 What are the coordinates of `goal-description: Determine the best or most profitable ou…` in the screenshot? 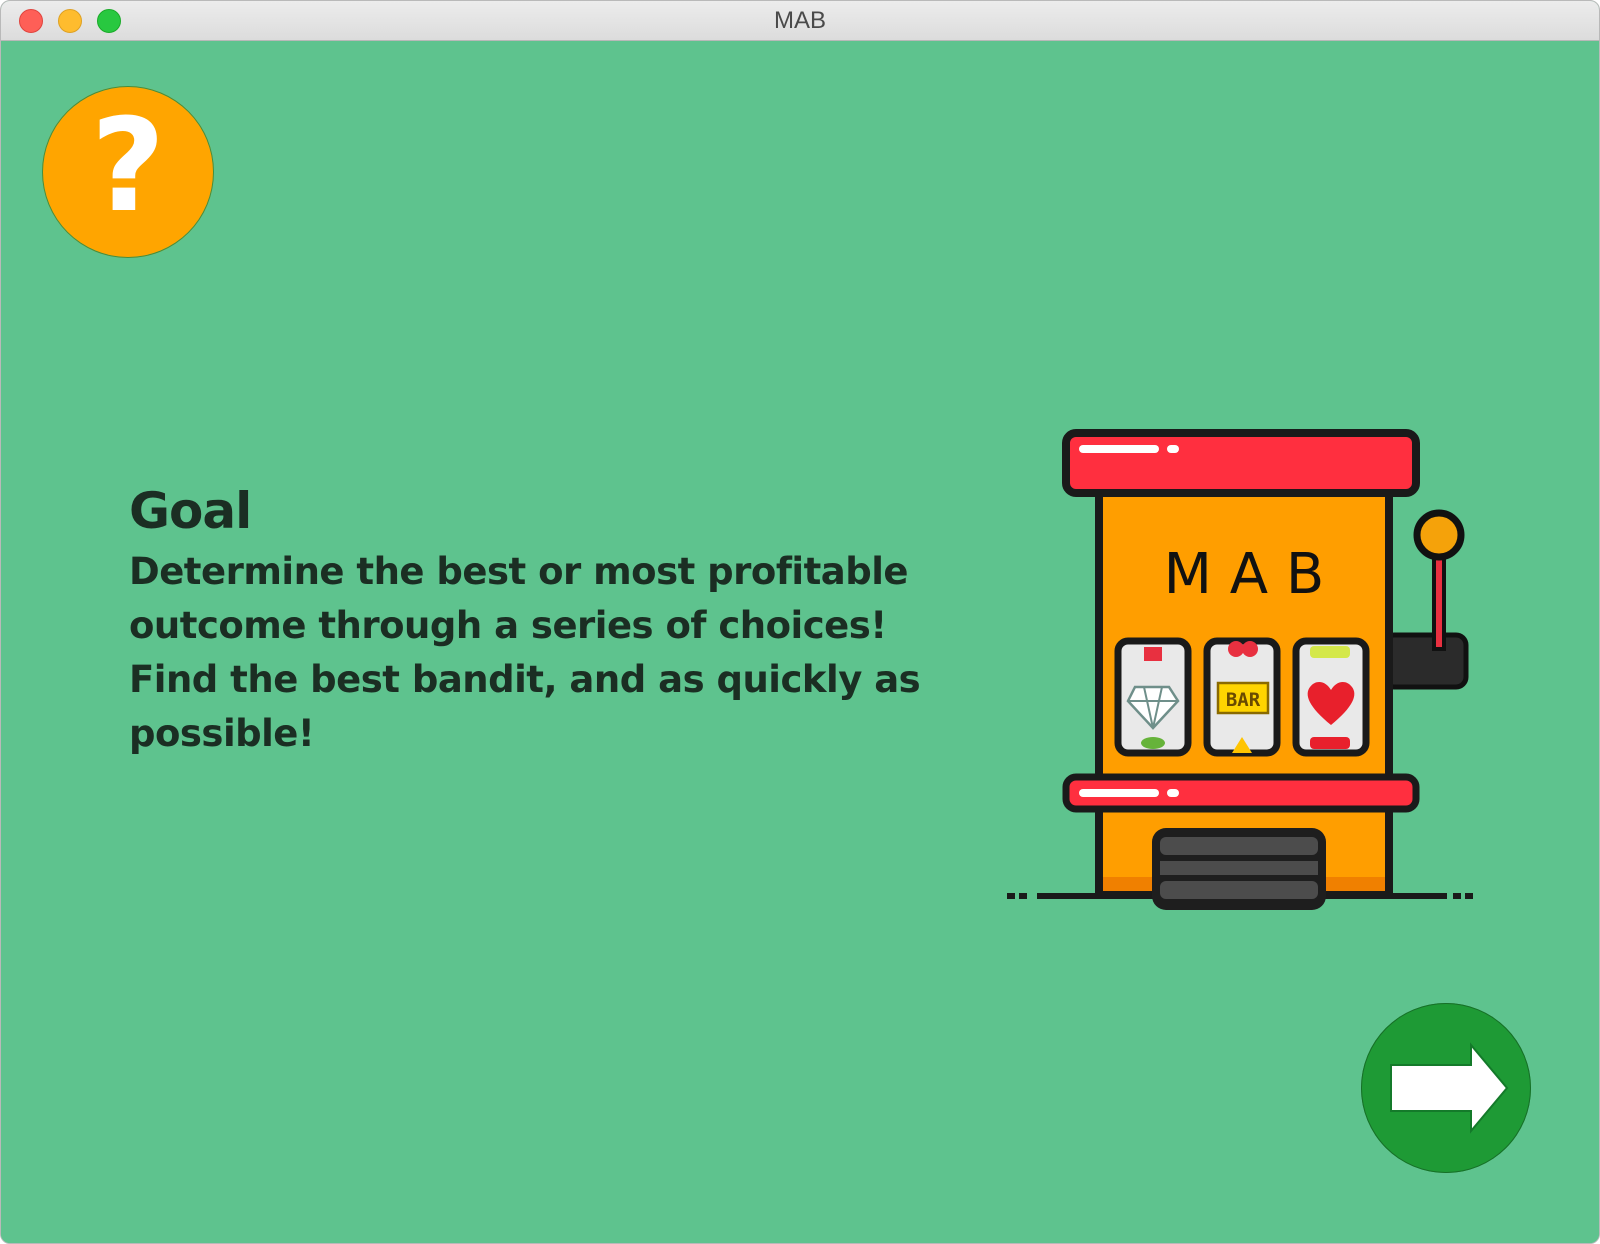 It's located at (539, 653).